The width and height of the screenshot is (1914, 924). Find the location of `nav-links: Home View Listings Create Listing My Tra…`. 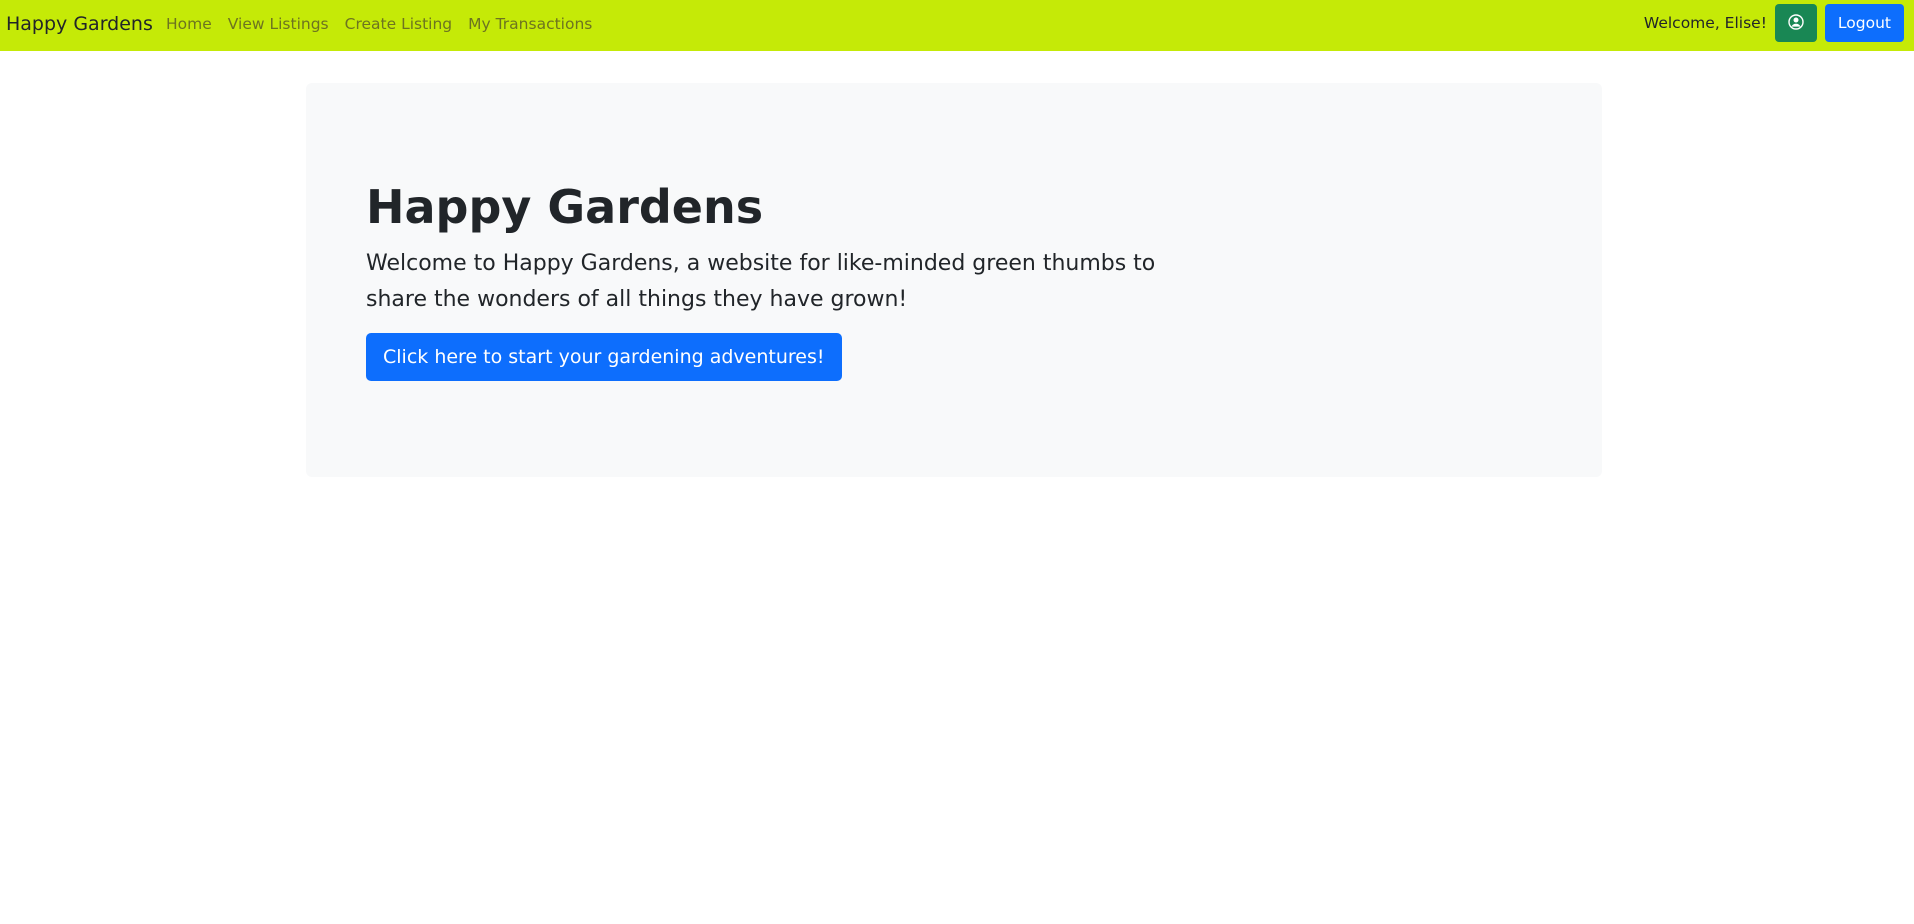

nav-links: Home View Listings Create Listing My Tra… is located at coordinates (387, 24).